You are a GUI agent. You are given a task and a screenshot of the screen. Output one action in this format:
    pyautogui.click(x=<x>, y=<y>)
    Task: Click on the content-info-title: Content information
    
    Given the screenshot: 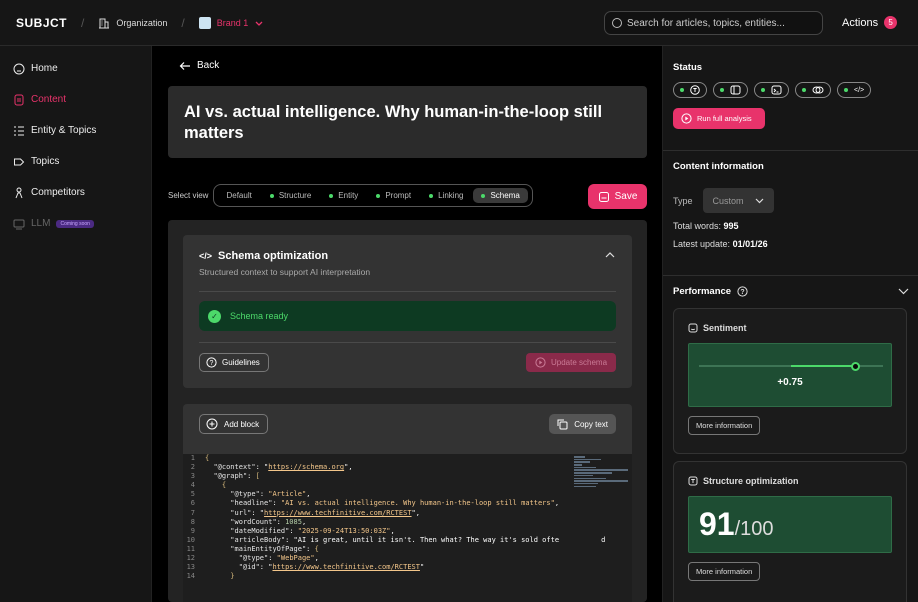 What is the action you would take?
    pyautogui.click(x=718, y=166)
    